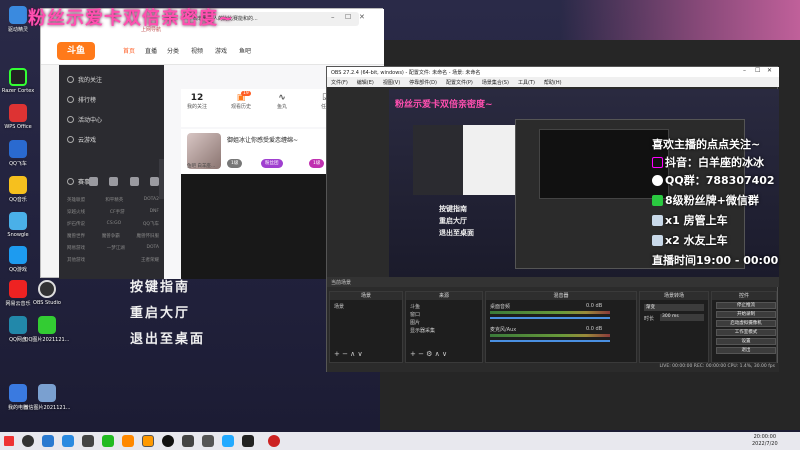 This screenshot has height=450, width=800. What do you see at coordinates (47, 393) in the screenshot?
I see `image-file-icon` at bounding box center [47, 393].